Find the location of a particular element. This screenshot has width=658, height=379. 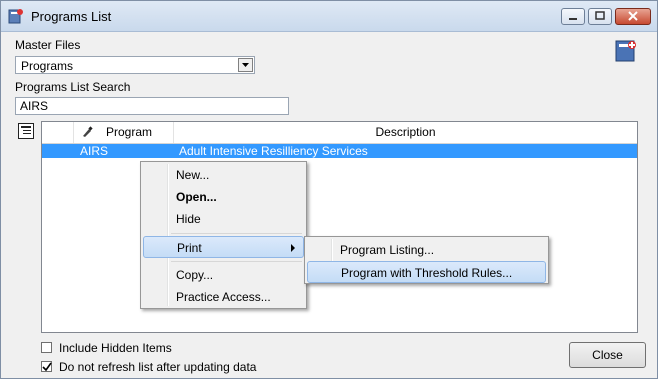

column-header-program-label: Program is located at coordinates (129, 132).